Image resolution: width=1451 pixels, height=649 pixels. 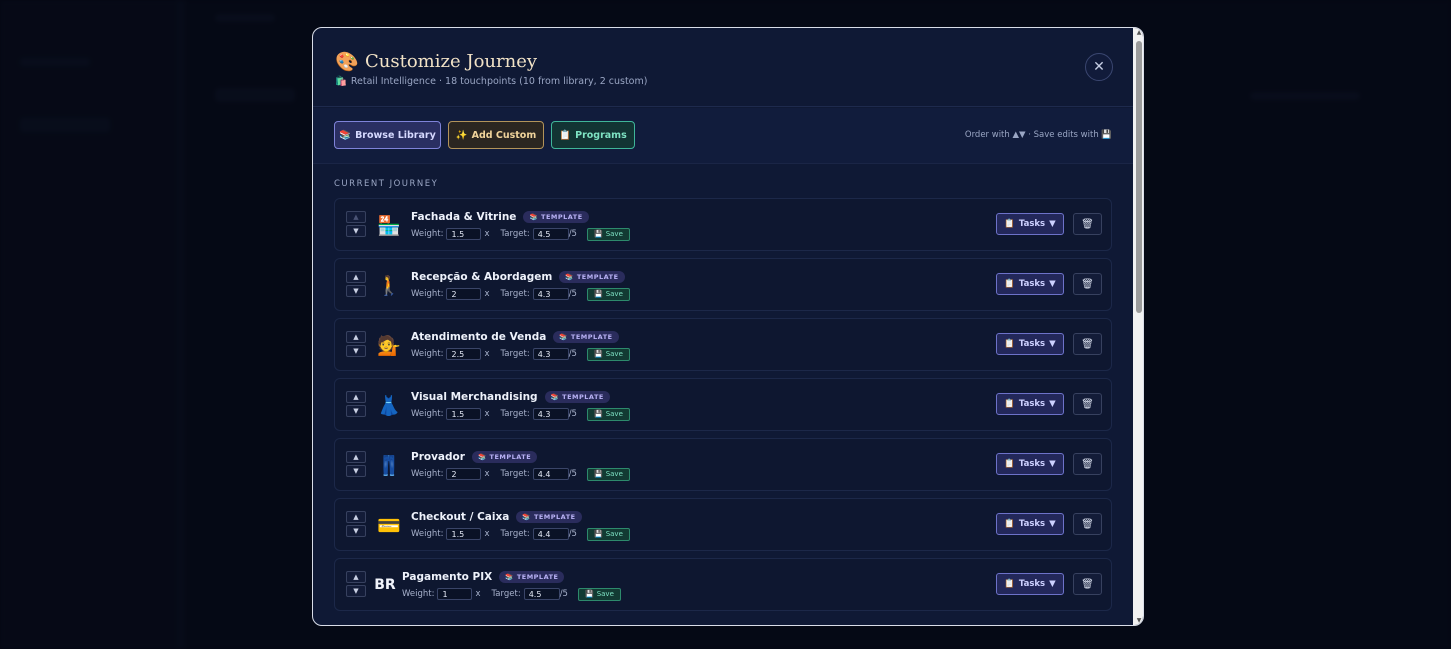 What do you see at coordinates (455, 594) in the screenshot?
I see `weight-input: 1` at bounding box center [455, 594].